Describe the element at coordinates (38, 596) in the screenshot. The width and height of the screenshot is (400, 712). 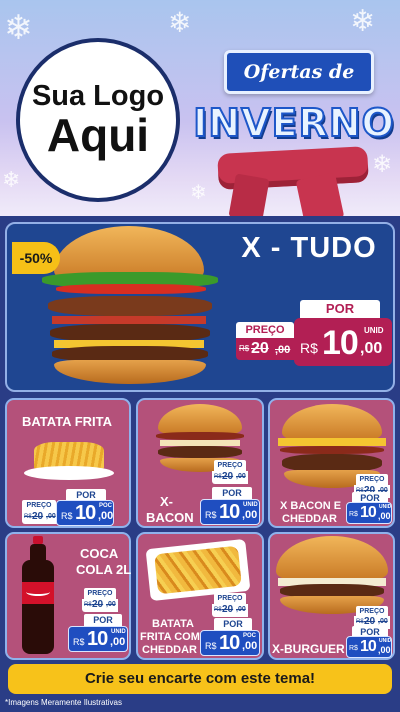
I see `coca-cola-bottle-image` at that location.